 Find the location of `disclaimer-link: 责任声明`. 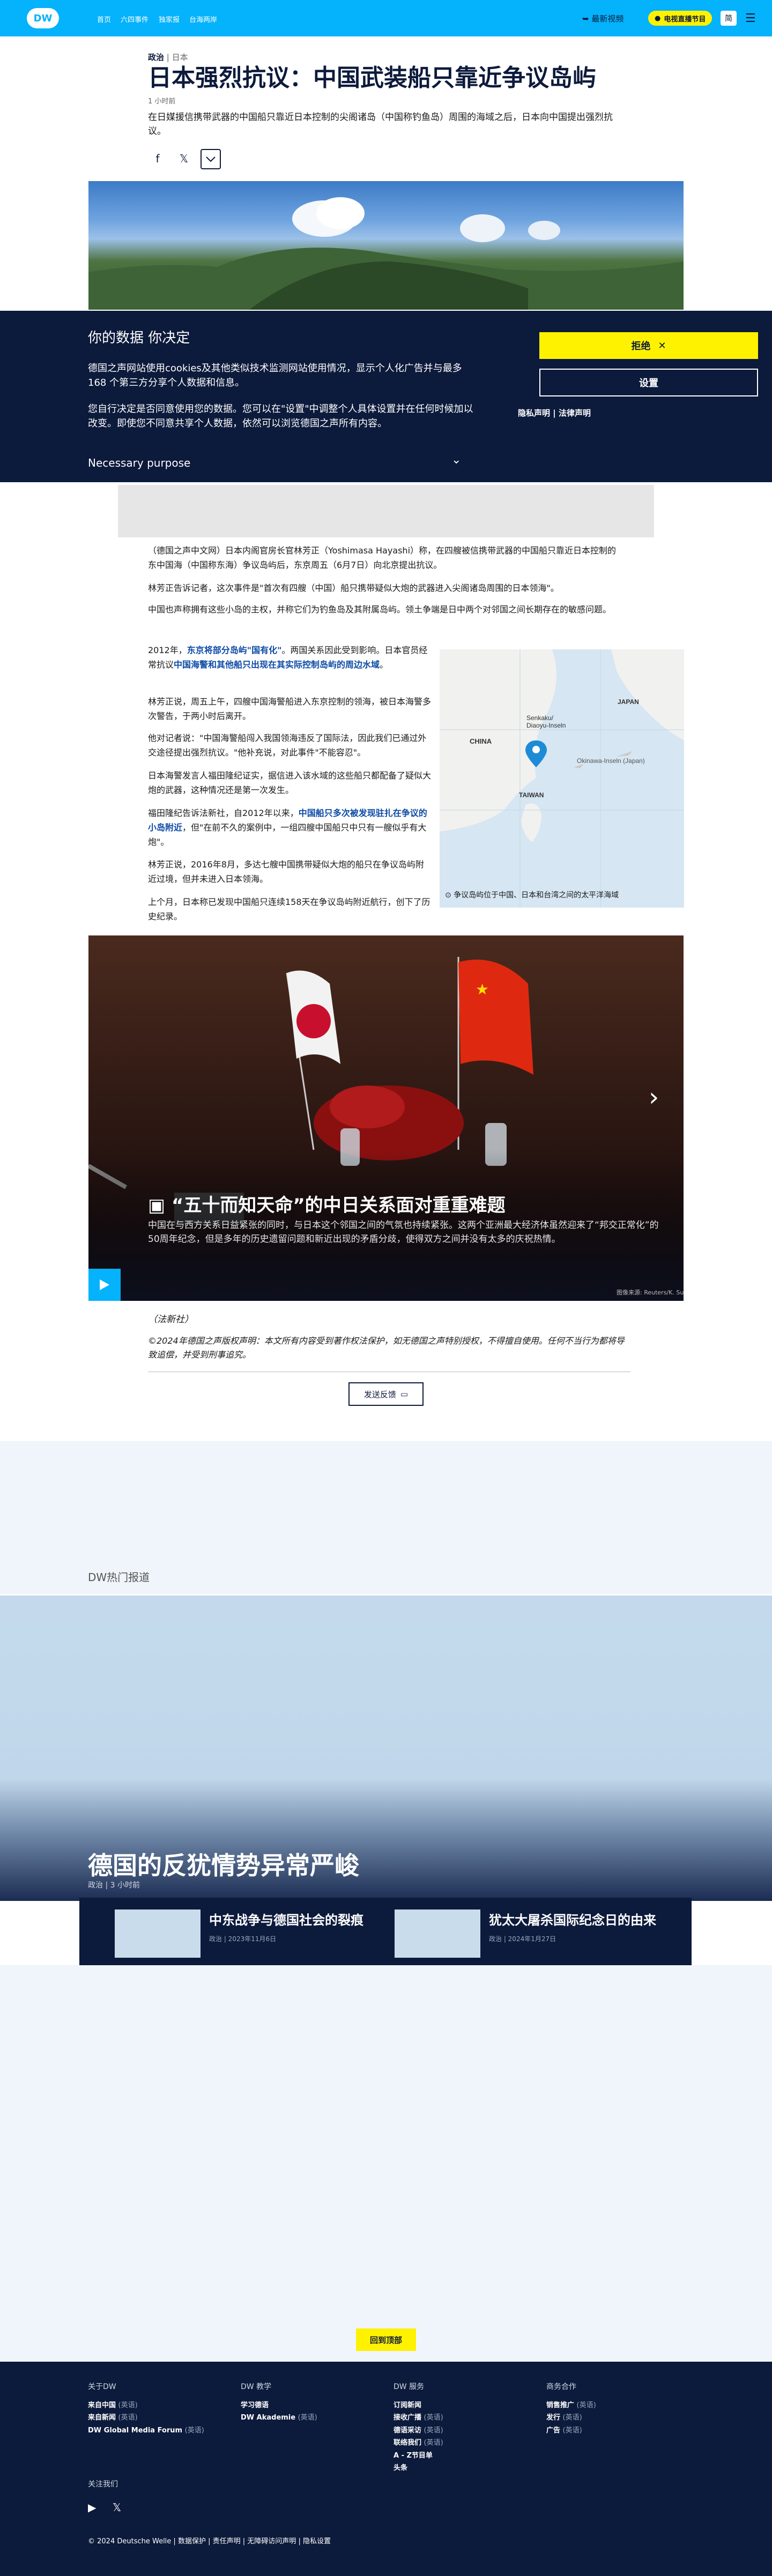

disclaimer-link: 责任声明 is located at coordinates (227, 2541).